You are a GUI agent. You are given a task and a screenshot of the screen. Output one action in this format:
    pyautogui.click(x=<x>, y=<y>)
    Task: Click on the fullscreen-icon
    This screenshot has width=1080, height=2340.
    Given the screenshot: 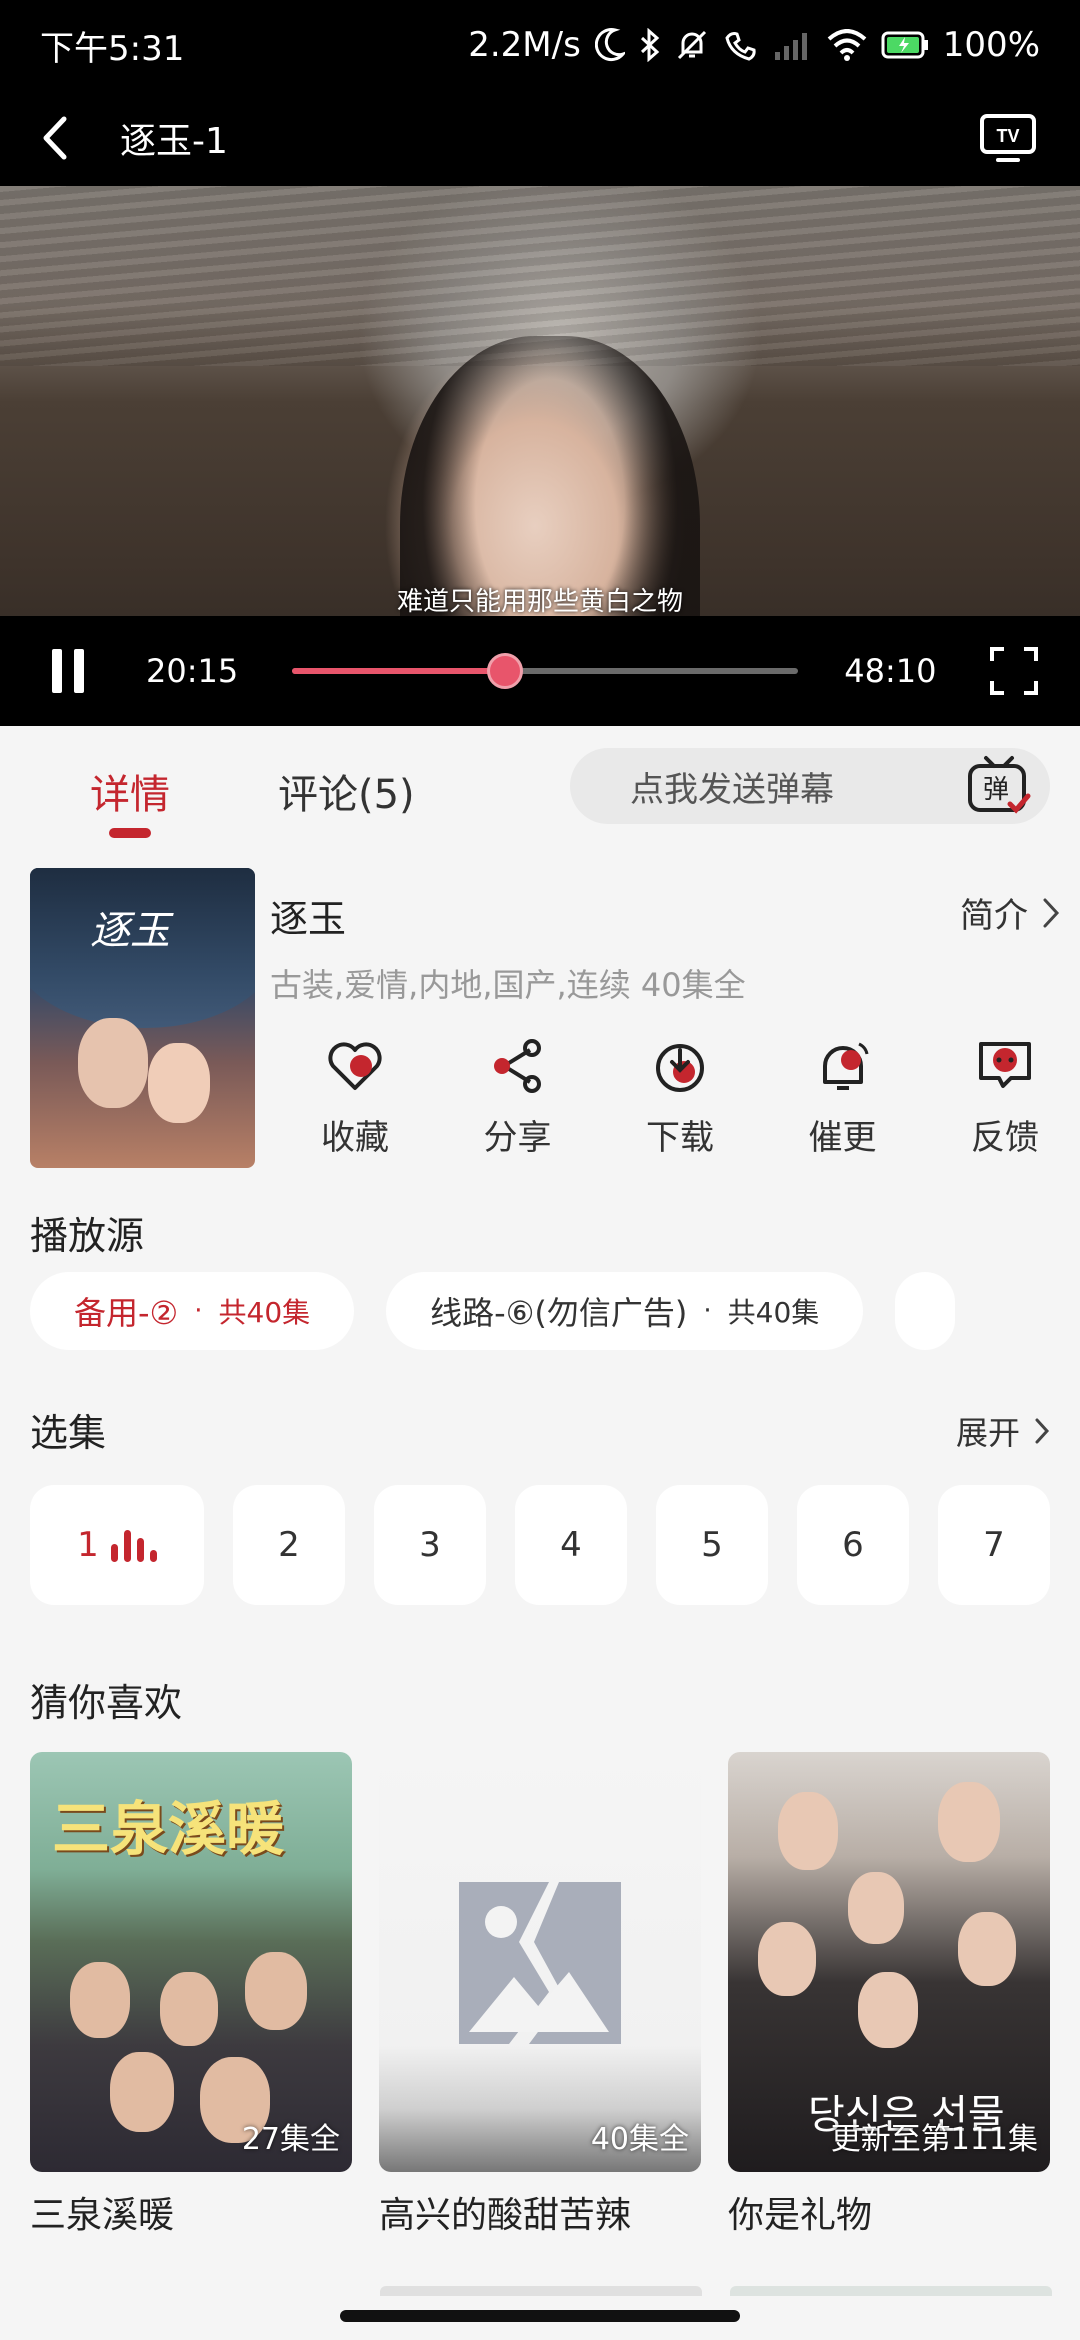 What is the action you would take?
    pyautogui.click(x=1014, y=671)
    